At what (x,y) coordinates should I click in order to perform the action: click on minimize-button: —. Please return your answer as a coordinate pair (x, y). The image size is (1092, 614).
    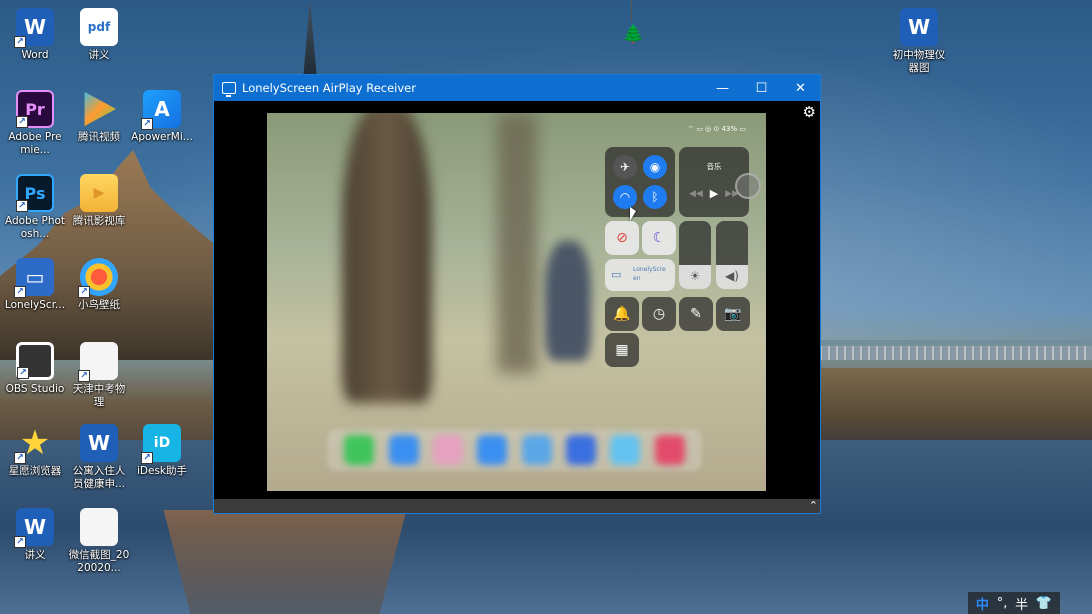
    Looking at the image, I should click on (722, 88).